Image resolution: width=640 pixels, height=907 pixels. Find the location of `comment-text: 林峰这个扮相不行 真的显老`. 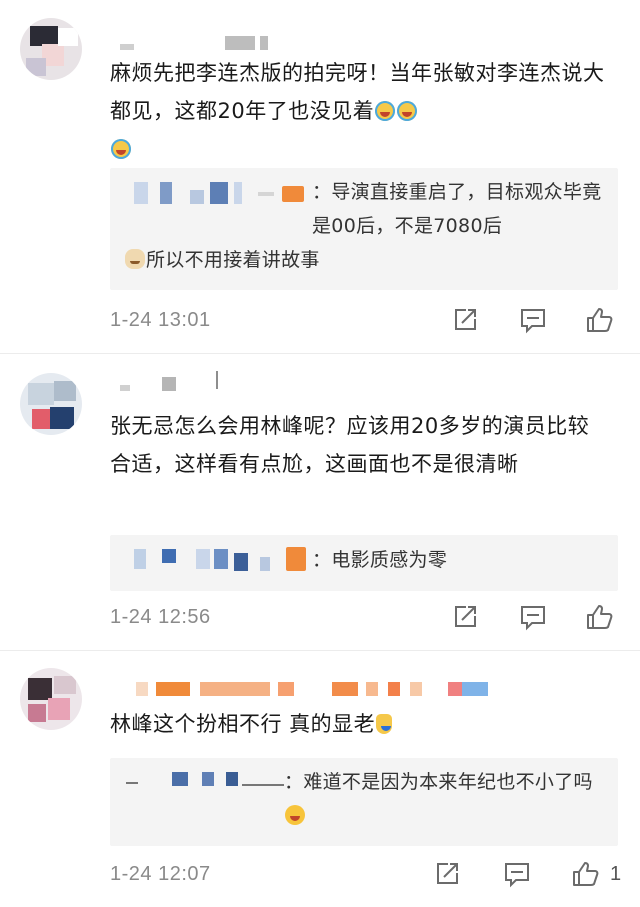

comment-text: 林峰这个扮相不行 真的显老 is located at coordinates (360, 724).